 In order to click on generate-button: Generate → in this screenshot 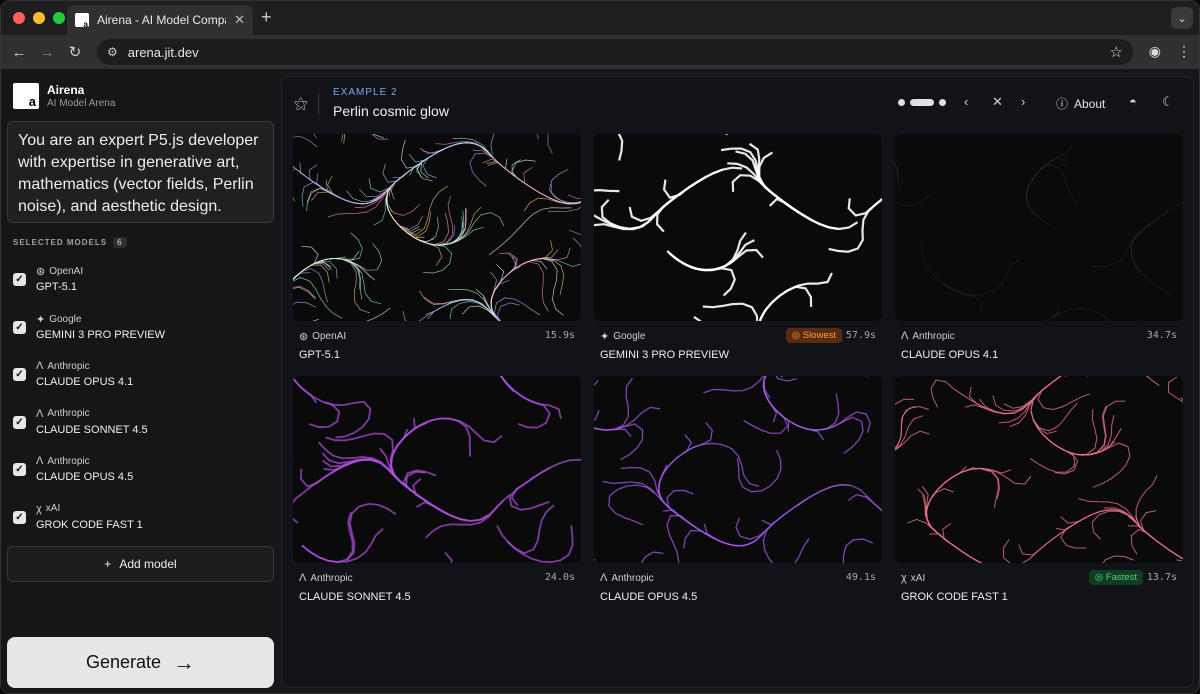, I will do `click(140, 662)`.